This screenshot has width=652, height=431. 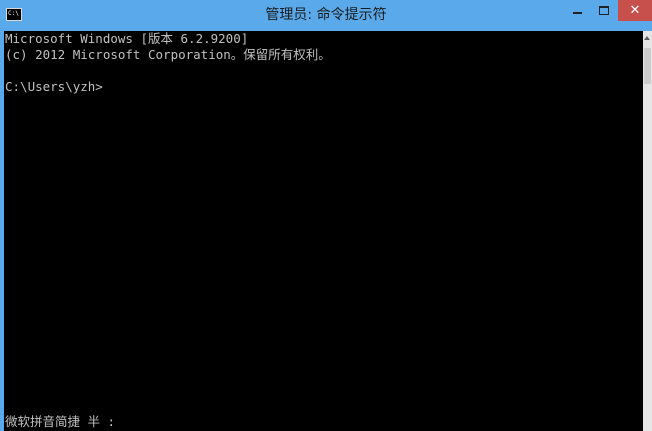 What do you see at coordinates (577, 13) in the screenshot?
I see `minimize-icon` at bounding box center [577, 13].